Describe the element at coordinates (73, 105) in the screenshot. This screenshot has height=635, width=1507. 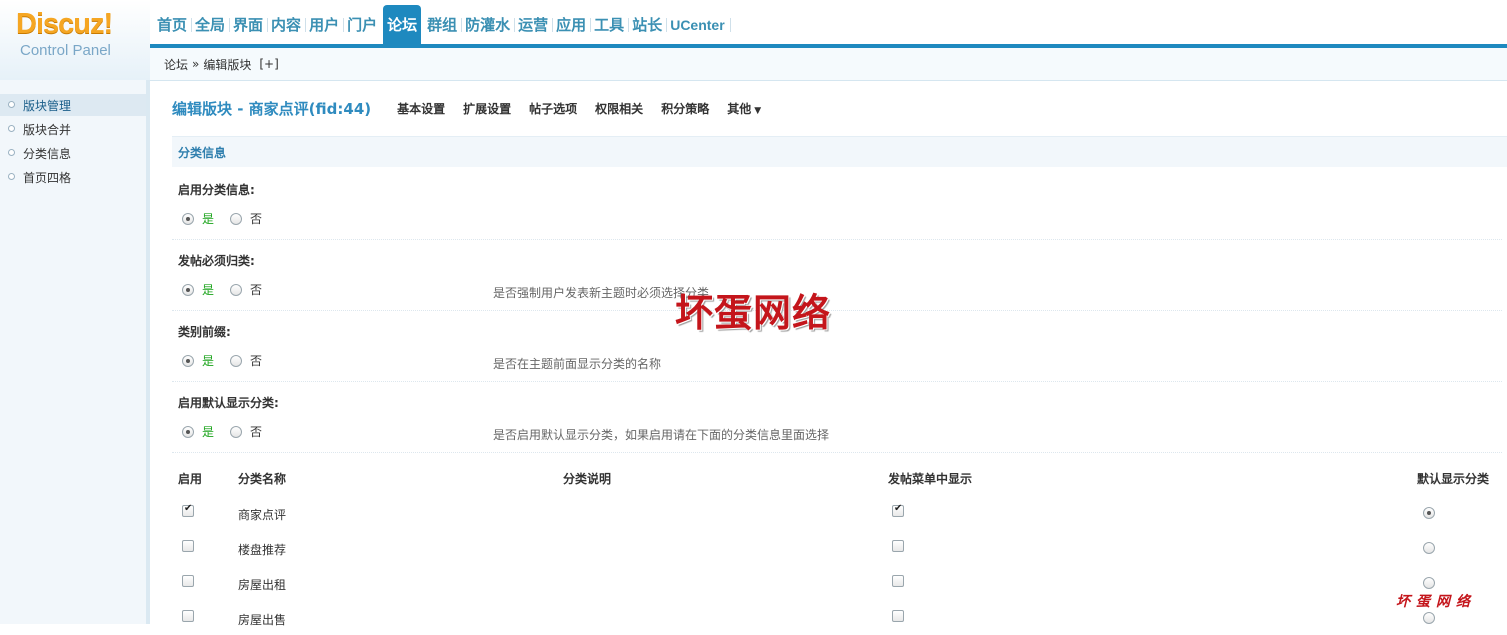
I see `sidebar-item-forum-manage: 版块管理` at that location.